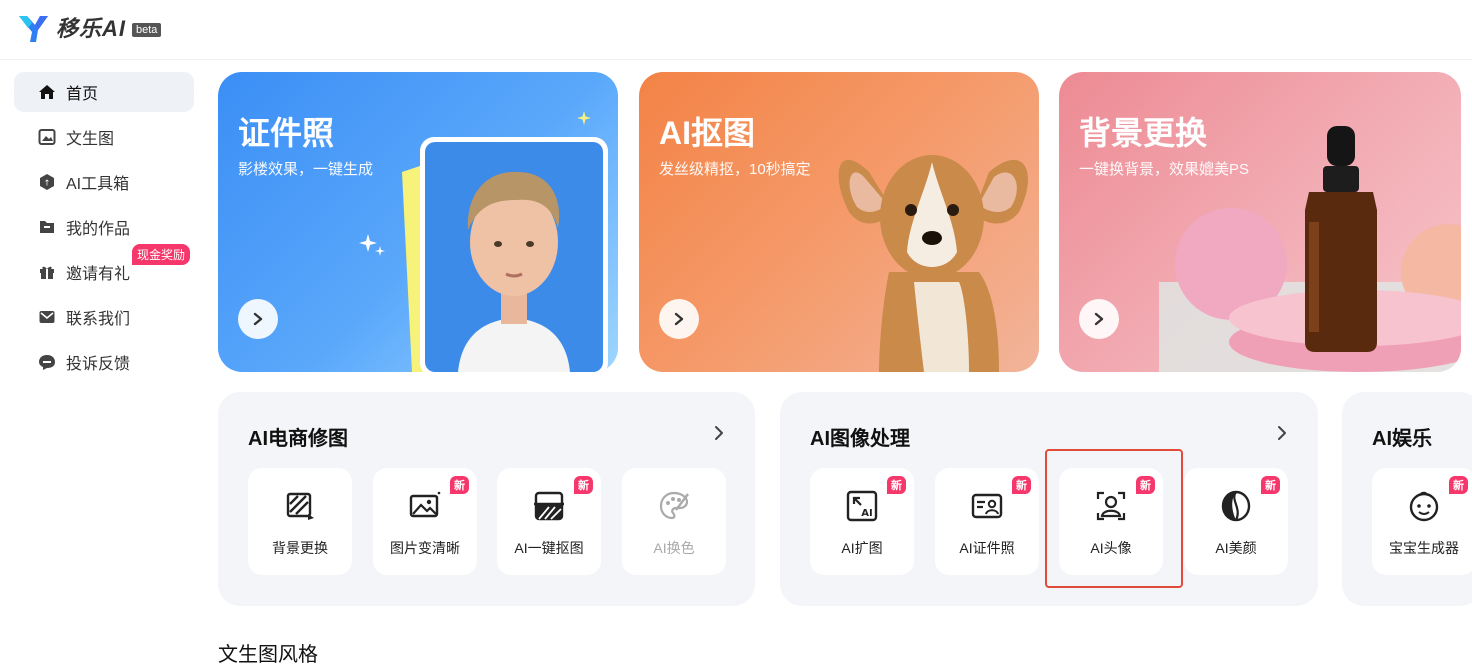  What do you see at coordinates (1236, 548) in the screenshot?
I see `tool-label: AI美颜` at bounding box center [1236, 548].